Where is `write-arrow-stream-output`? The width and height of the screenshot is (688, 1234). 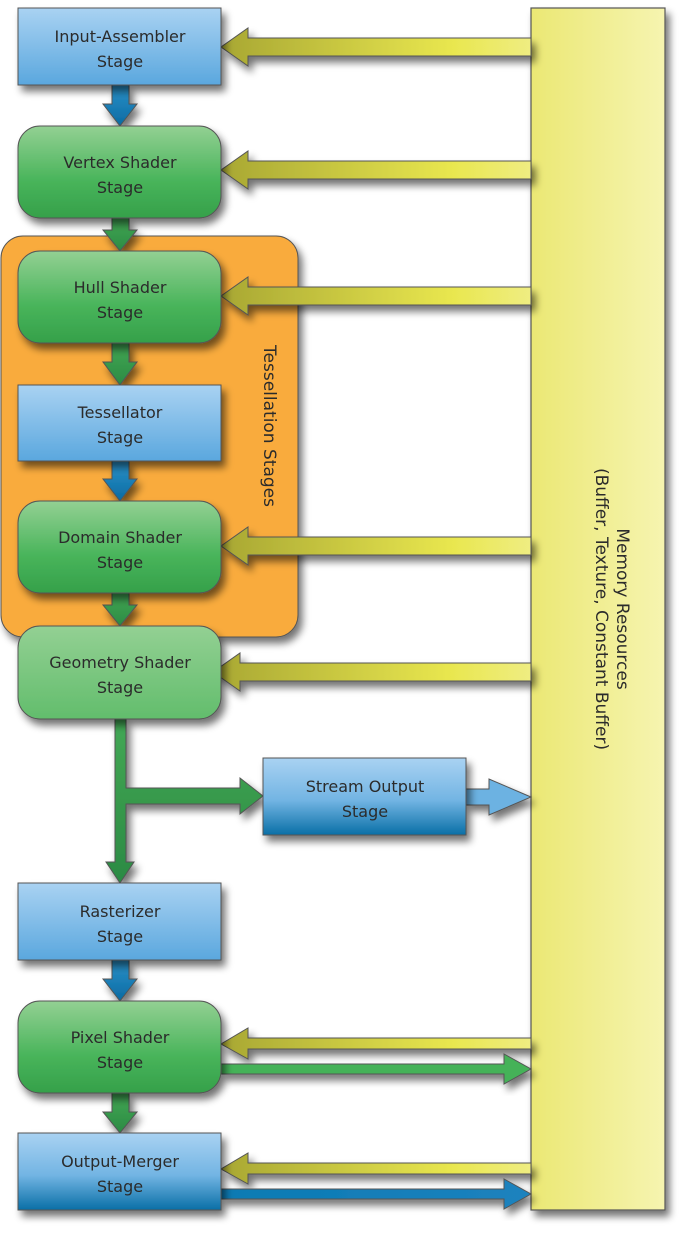 write-arrow-stream-output is located at coordinates (499, 797).